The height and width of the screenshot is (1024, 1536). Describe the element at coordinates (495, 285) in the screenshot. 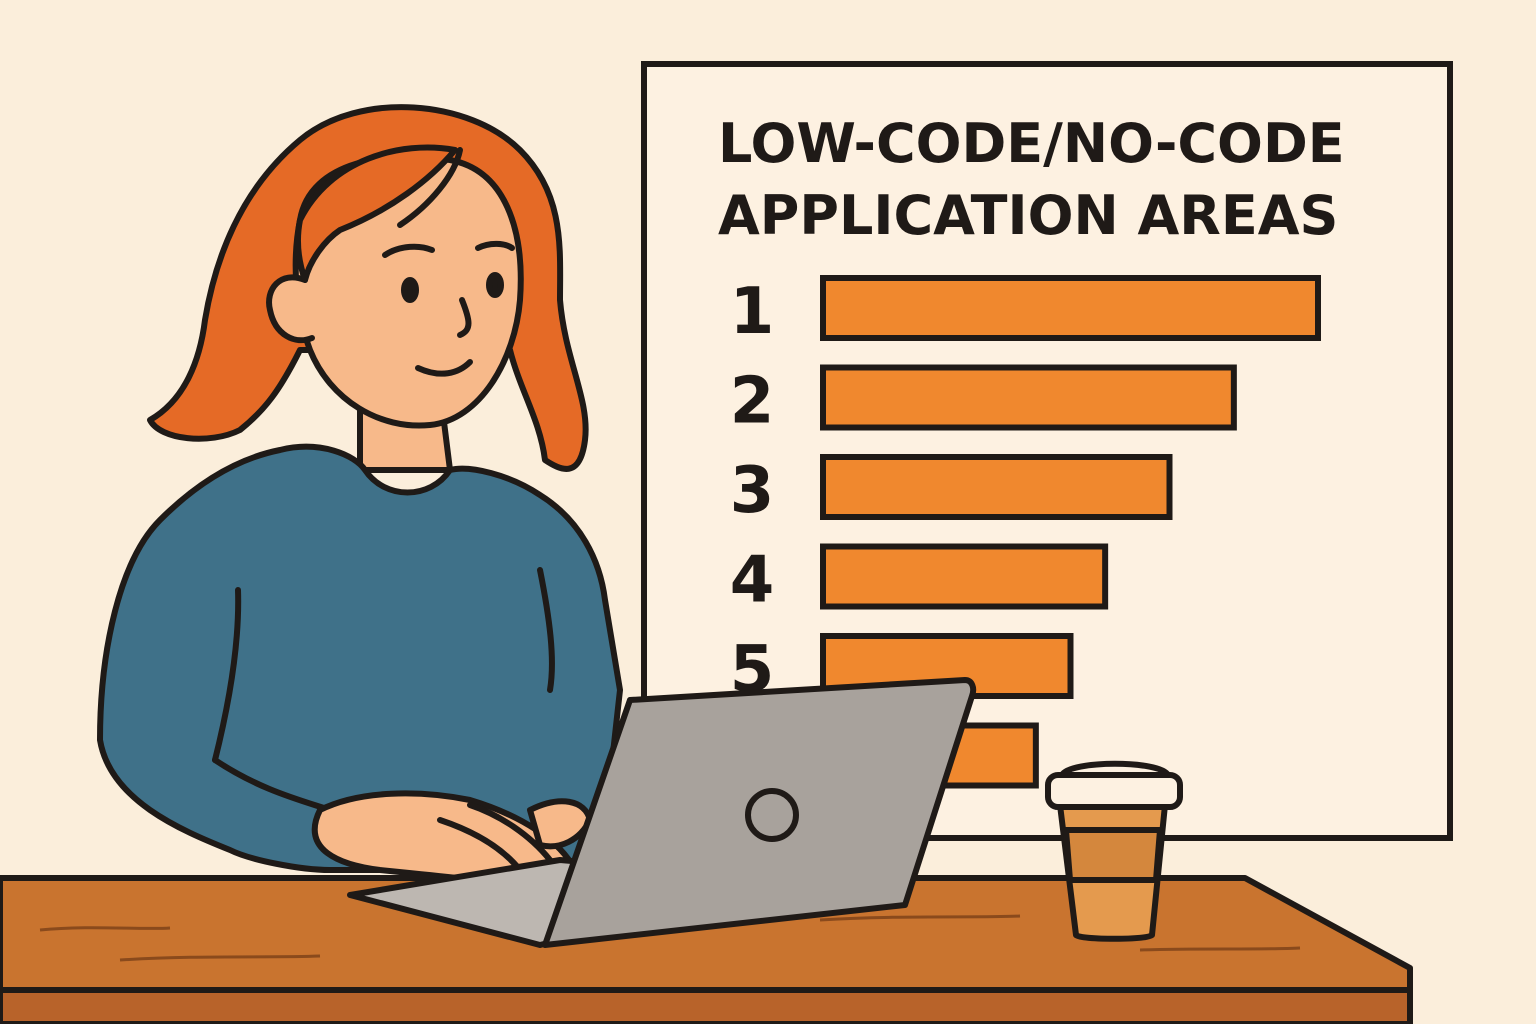

I see `right-eye` at that location.